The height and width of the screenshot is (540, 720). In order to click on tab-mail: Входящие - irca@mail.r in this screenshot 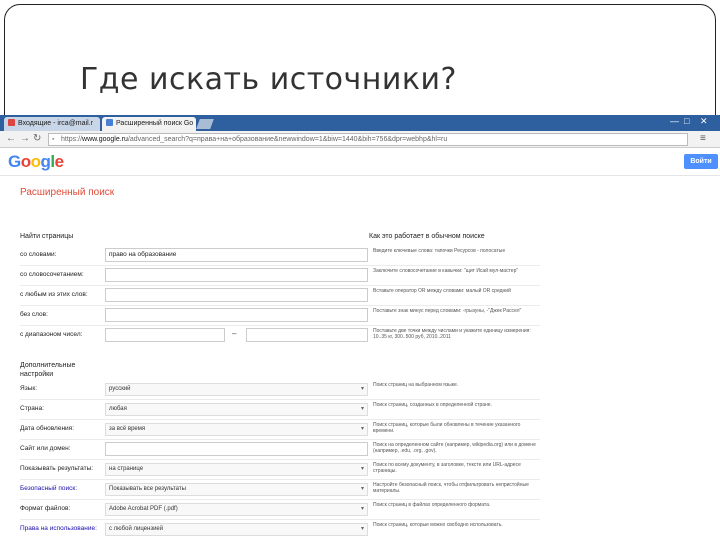, I will do `click(52, 124)`.